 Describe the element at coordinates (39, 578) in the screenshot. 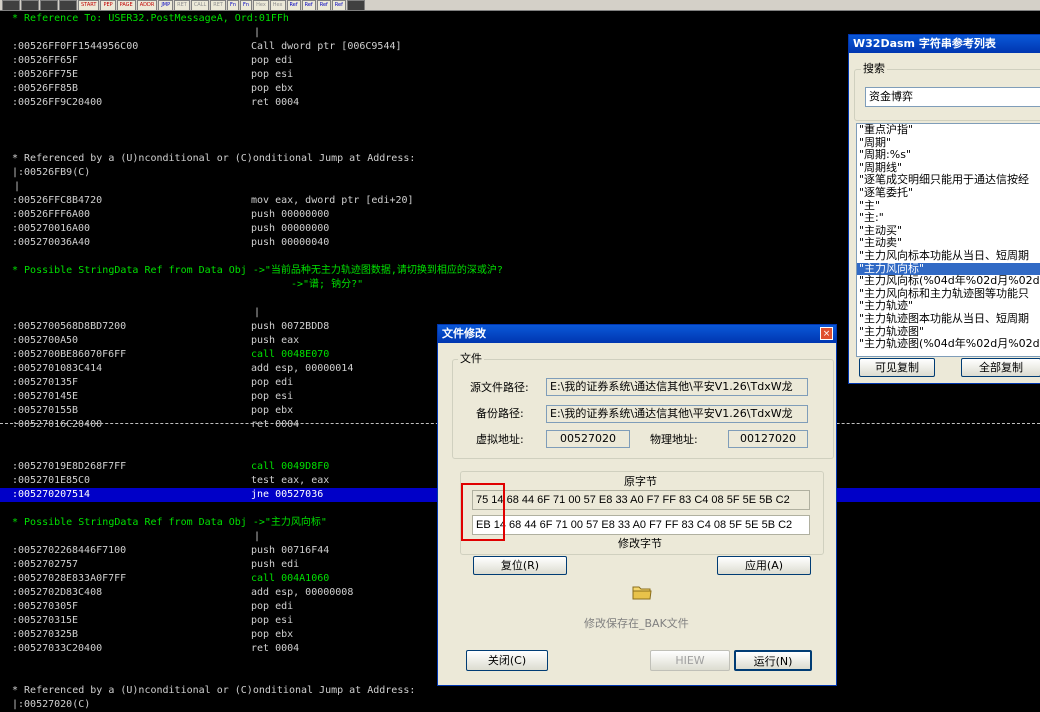

I see `line-address: :00527028` at that location.